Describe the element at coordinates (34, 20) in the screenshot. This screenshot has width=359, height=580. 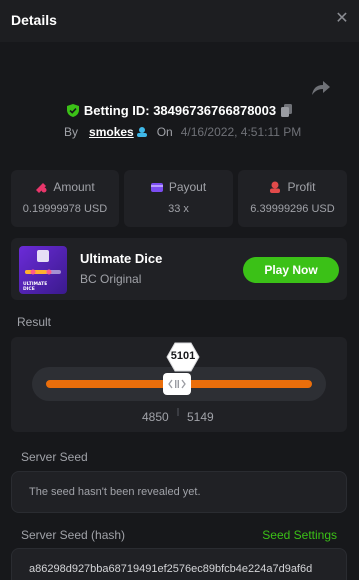
I see `details-title: Details` at that location.